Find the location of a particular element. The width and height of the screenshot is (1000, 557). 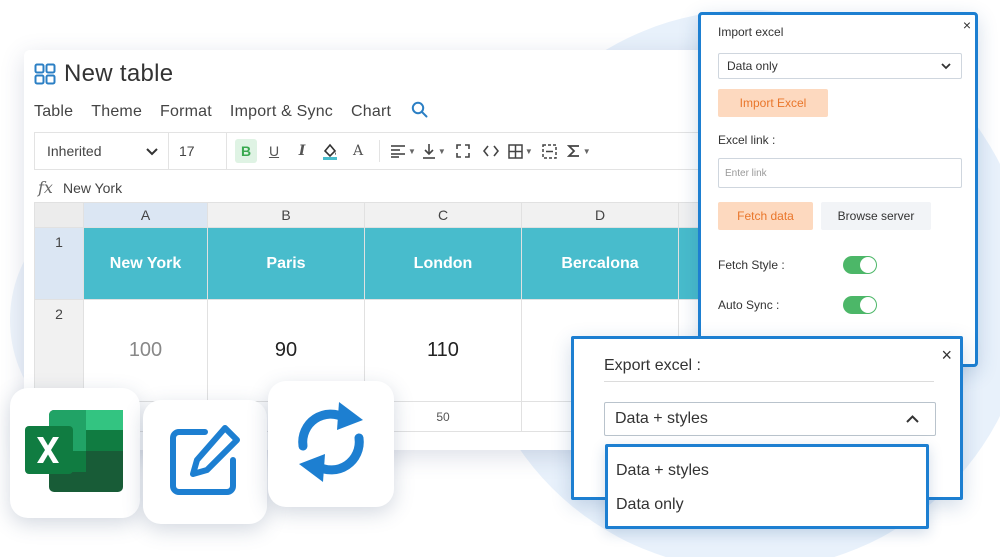

text-color-button: A is located at coordinates (358, 151).